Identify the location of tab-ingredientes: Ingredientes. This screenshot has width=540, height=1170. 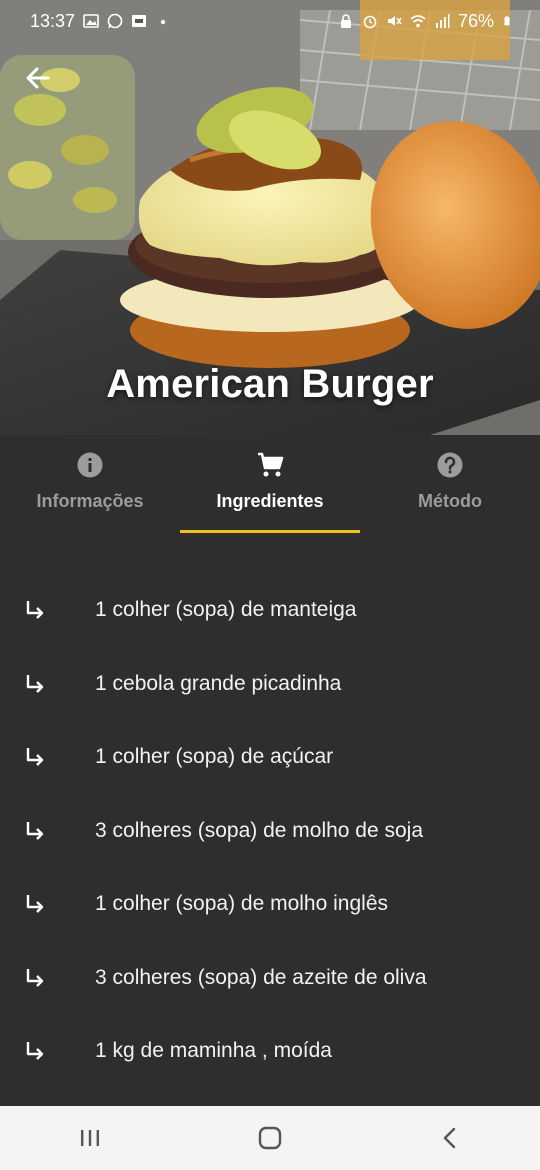
(270, 484).